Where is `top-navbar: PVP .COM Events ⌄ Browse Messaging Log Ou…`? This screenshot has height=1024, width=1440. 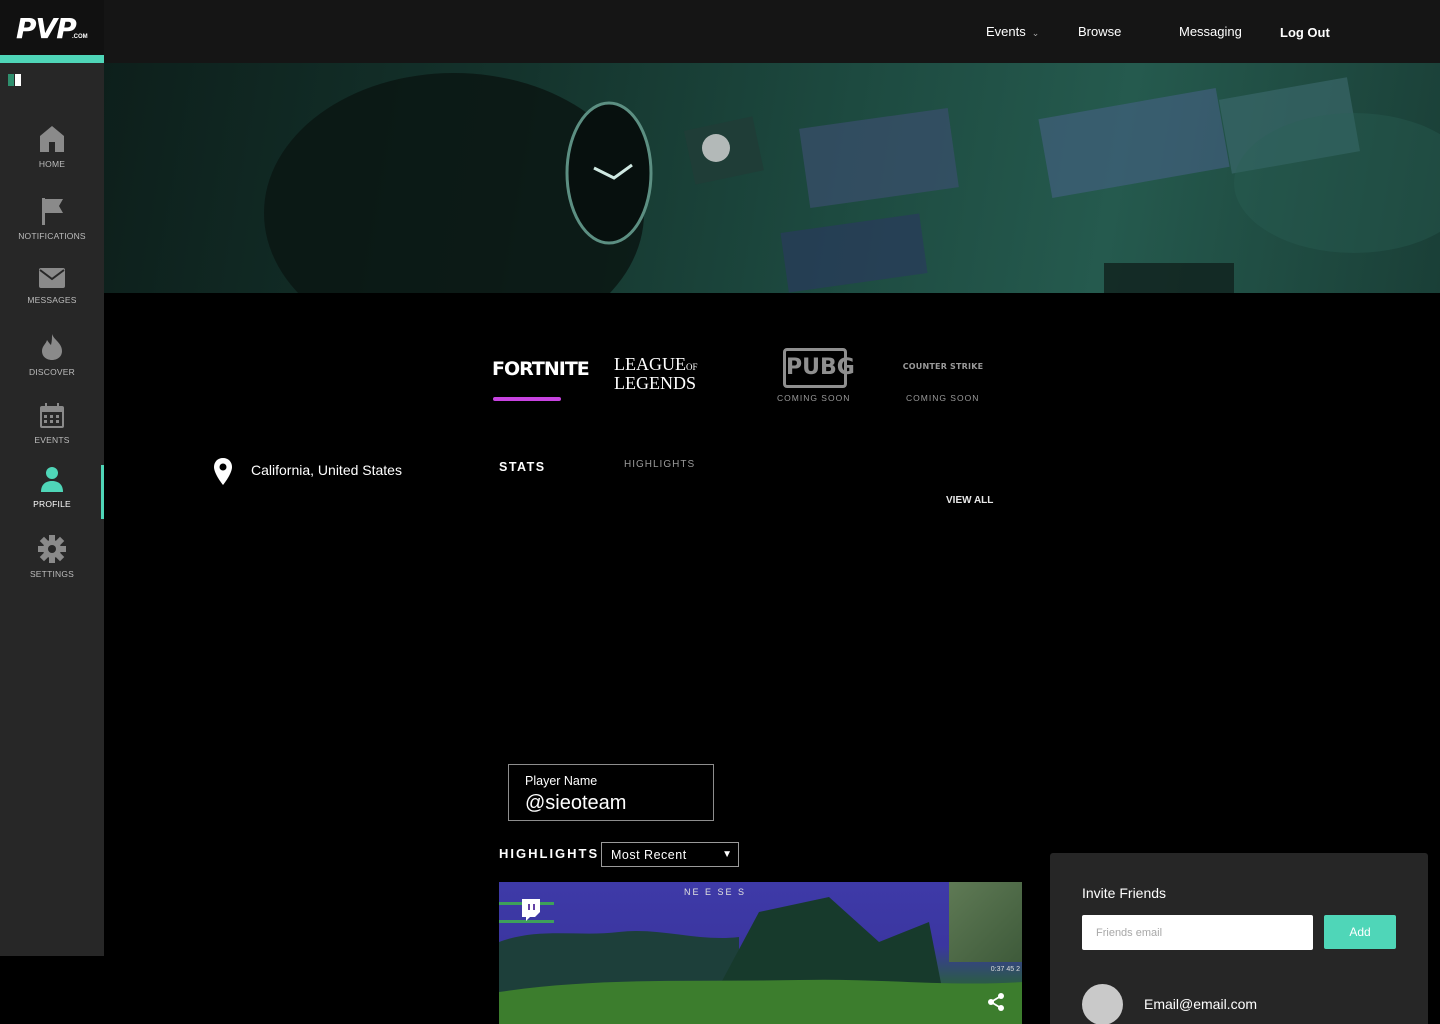
top-navbar: PVP .COM Events ⌄ Browse Messaging Log Ou… is located at coordinates (720, 31).